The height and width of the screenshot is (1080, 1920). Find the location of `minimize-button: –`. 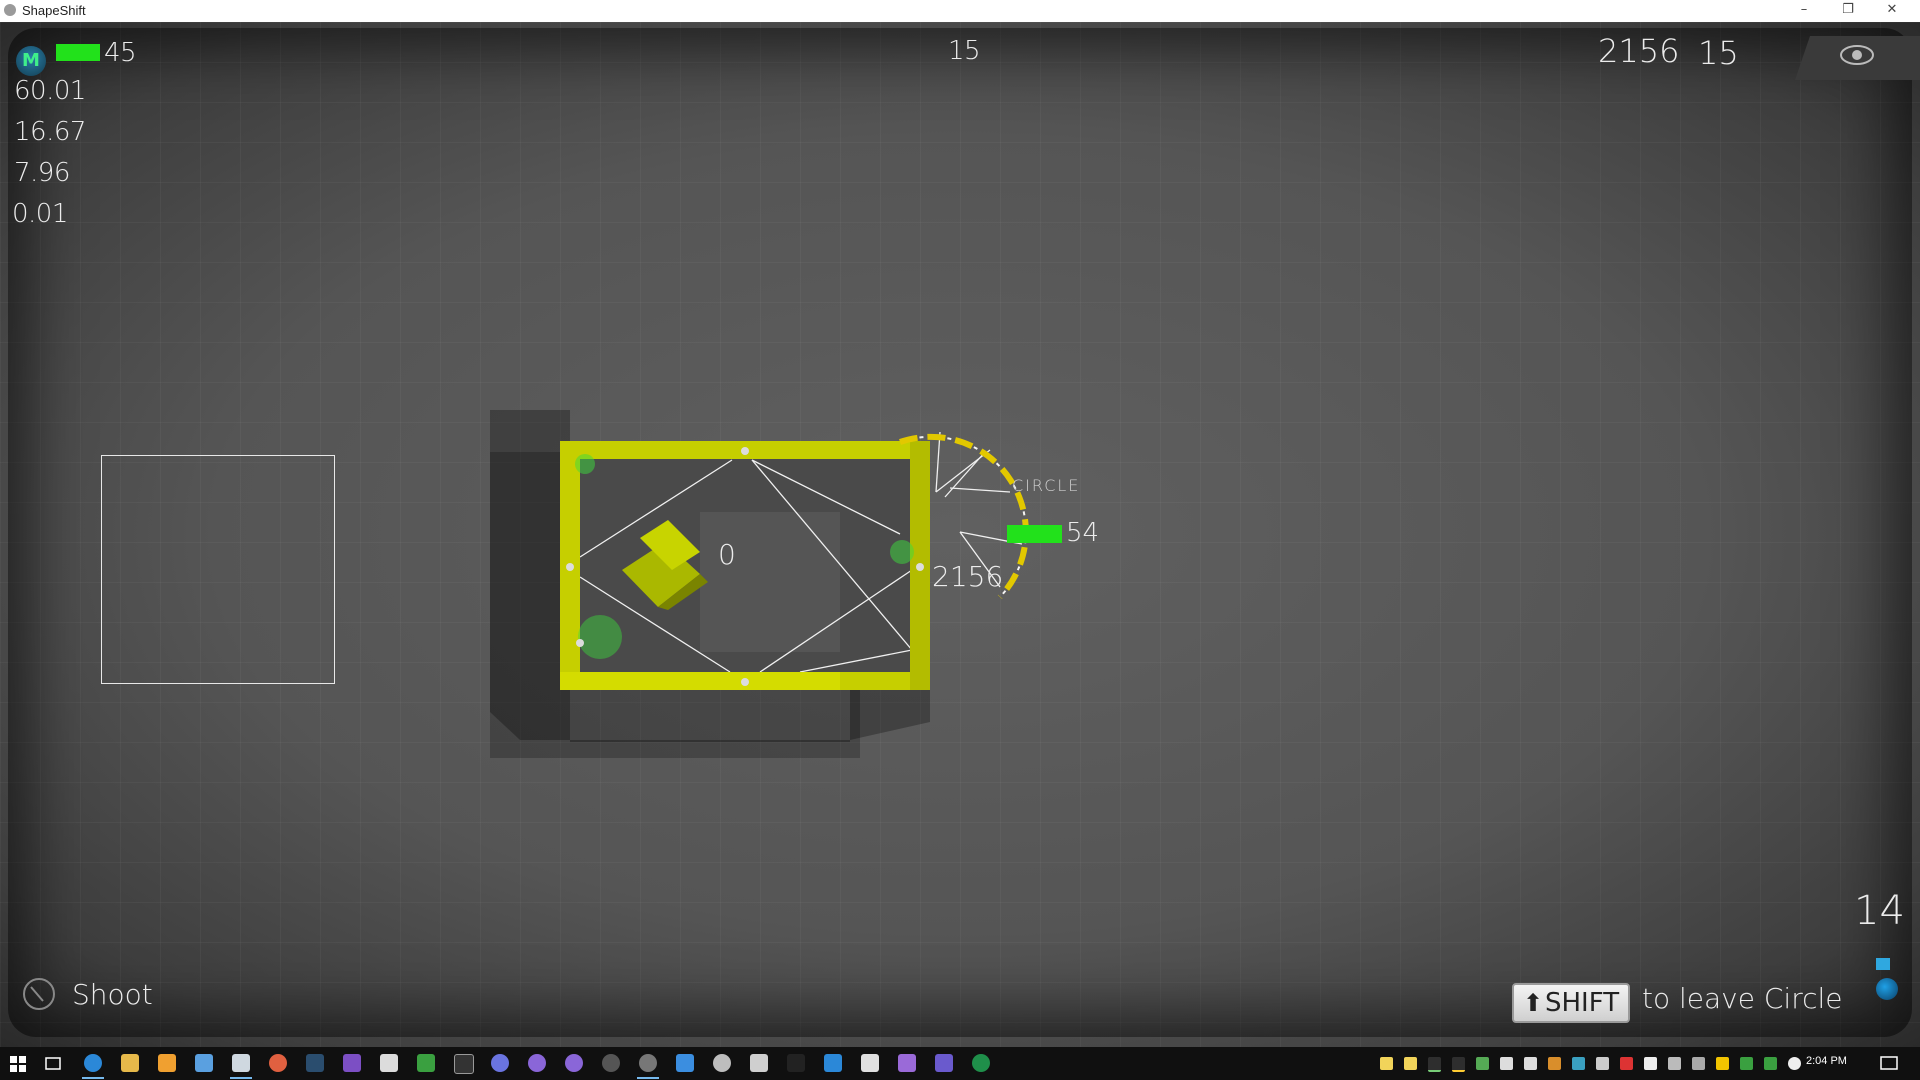

minimize-button: – is located at coordinates (1804, 11).